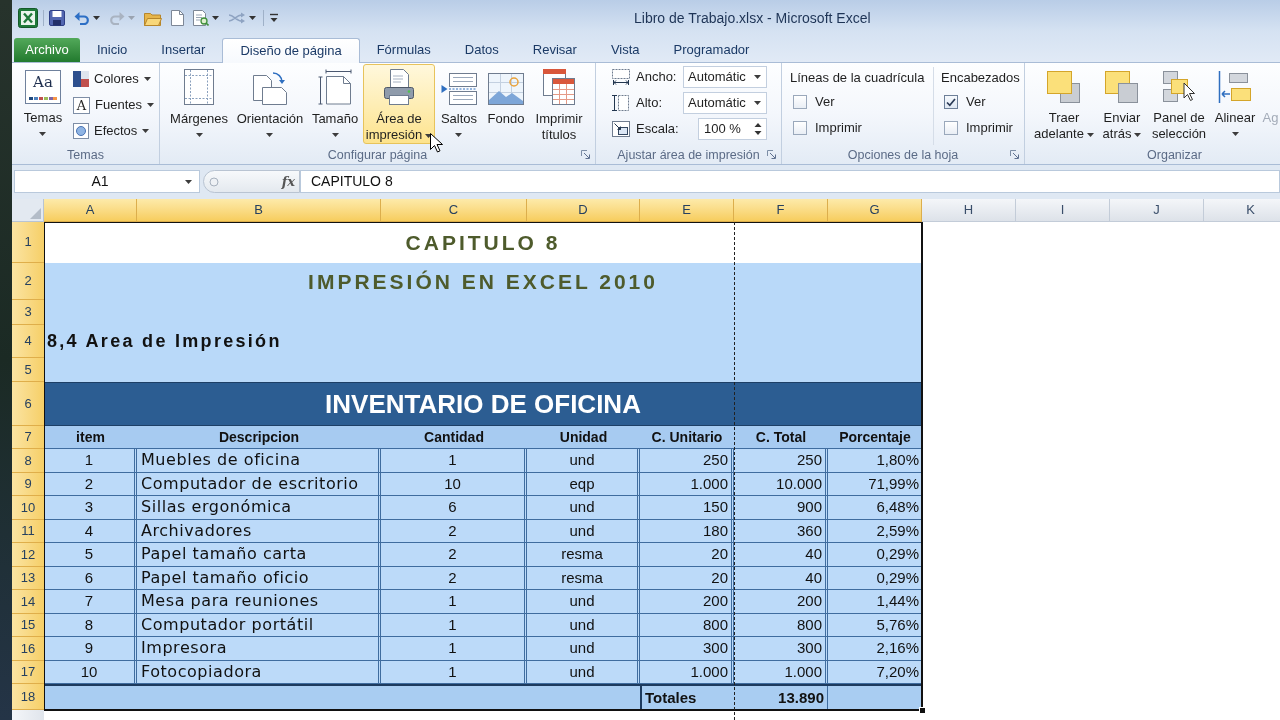  Describe the element at coordinates (28, 404) in the screenshot. I see `row-header: 6` at that location.